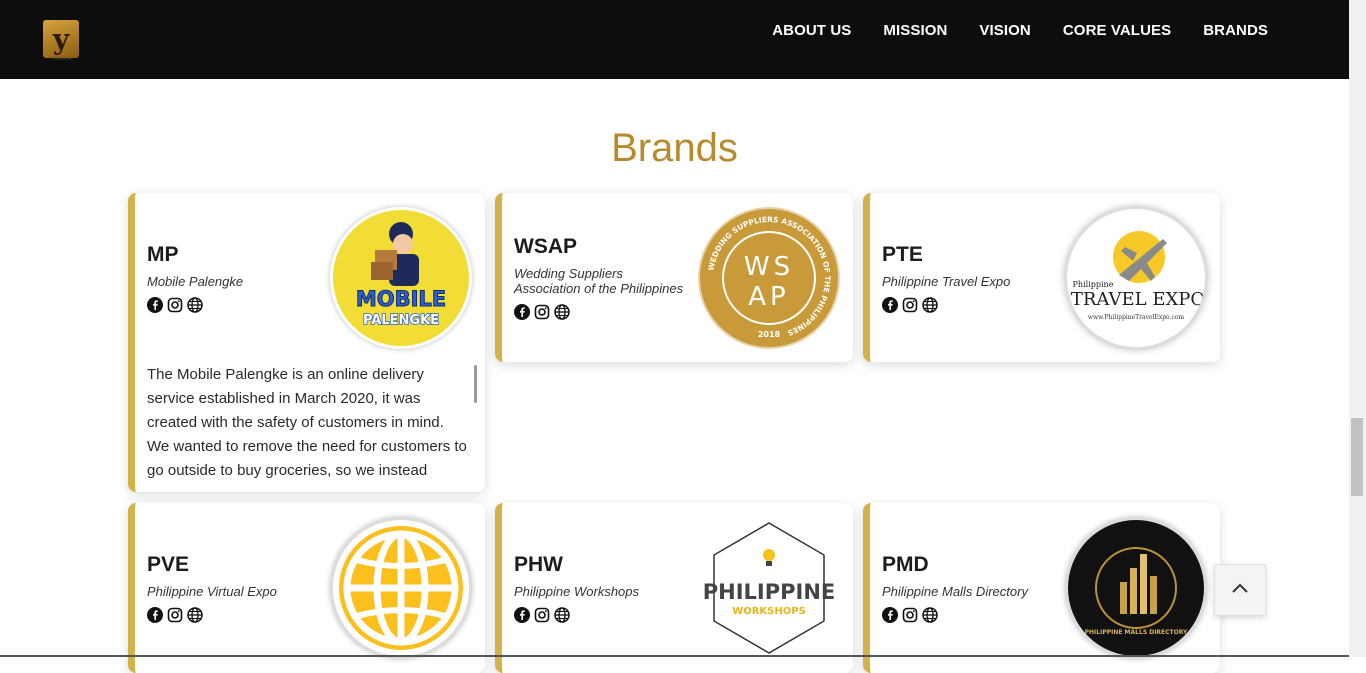  I want to click on brand-code: PTE, so click(902, 254).